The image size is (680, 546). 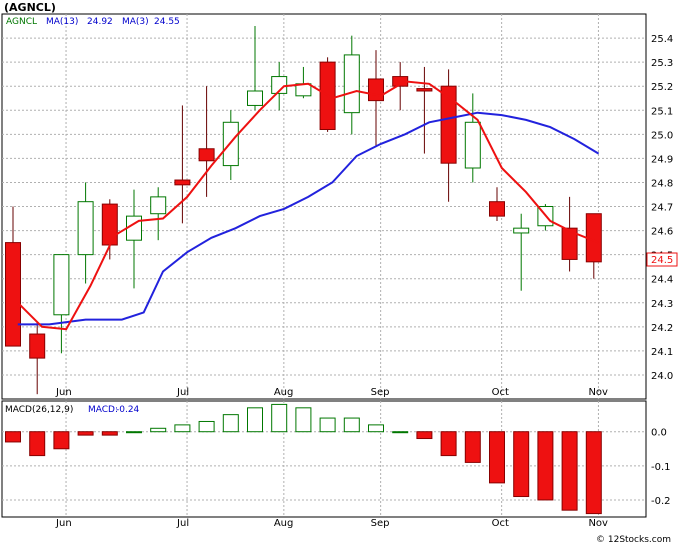 What do you see at coordinates (39, 410) in the screenshot?
I see `macd-legend-name: MACD(26,12,9)` at bounding box center [39, 410].